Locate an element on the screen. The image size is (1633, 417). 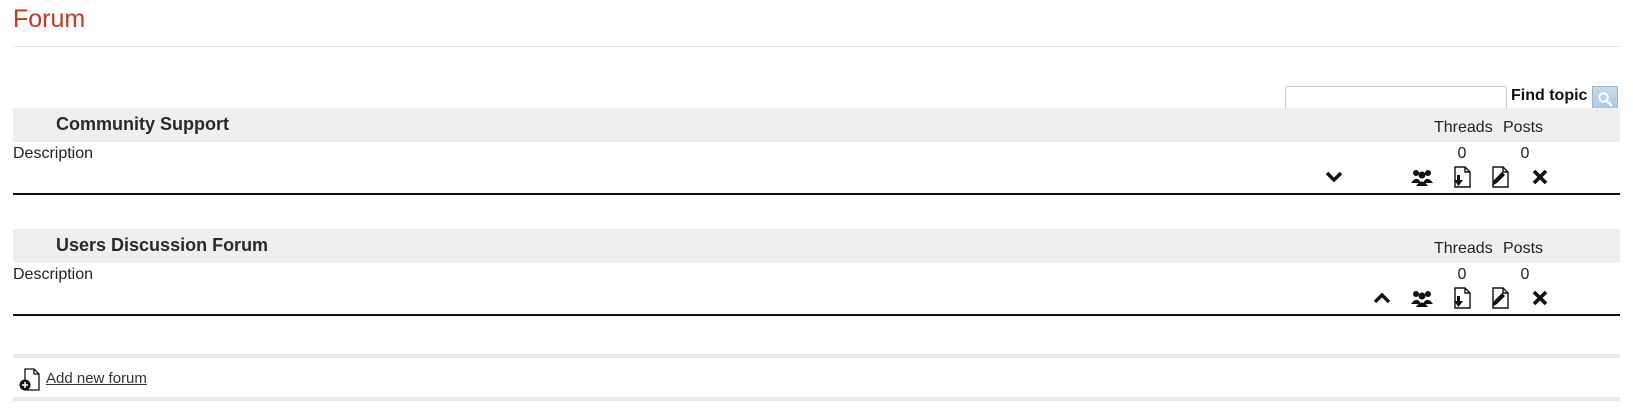
search-icon is located at coordinates (1605, 99).